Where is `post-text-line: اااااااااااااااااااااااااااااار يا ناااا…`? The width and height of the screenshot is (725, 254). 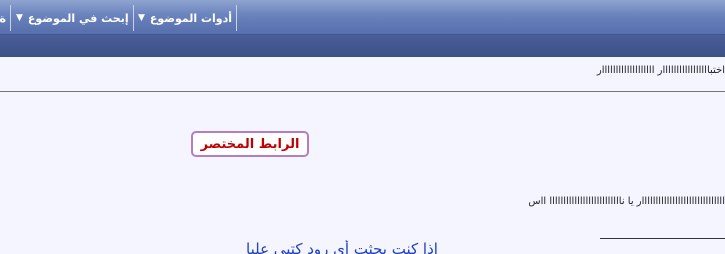 post-text-line: اااااااااااااااااااااااااااااار يا ناااا… is located at coordinates (626, 201).